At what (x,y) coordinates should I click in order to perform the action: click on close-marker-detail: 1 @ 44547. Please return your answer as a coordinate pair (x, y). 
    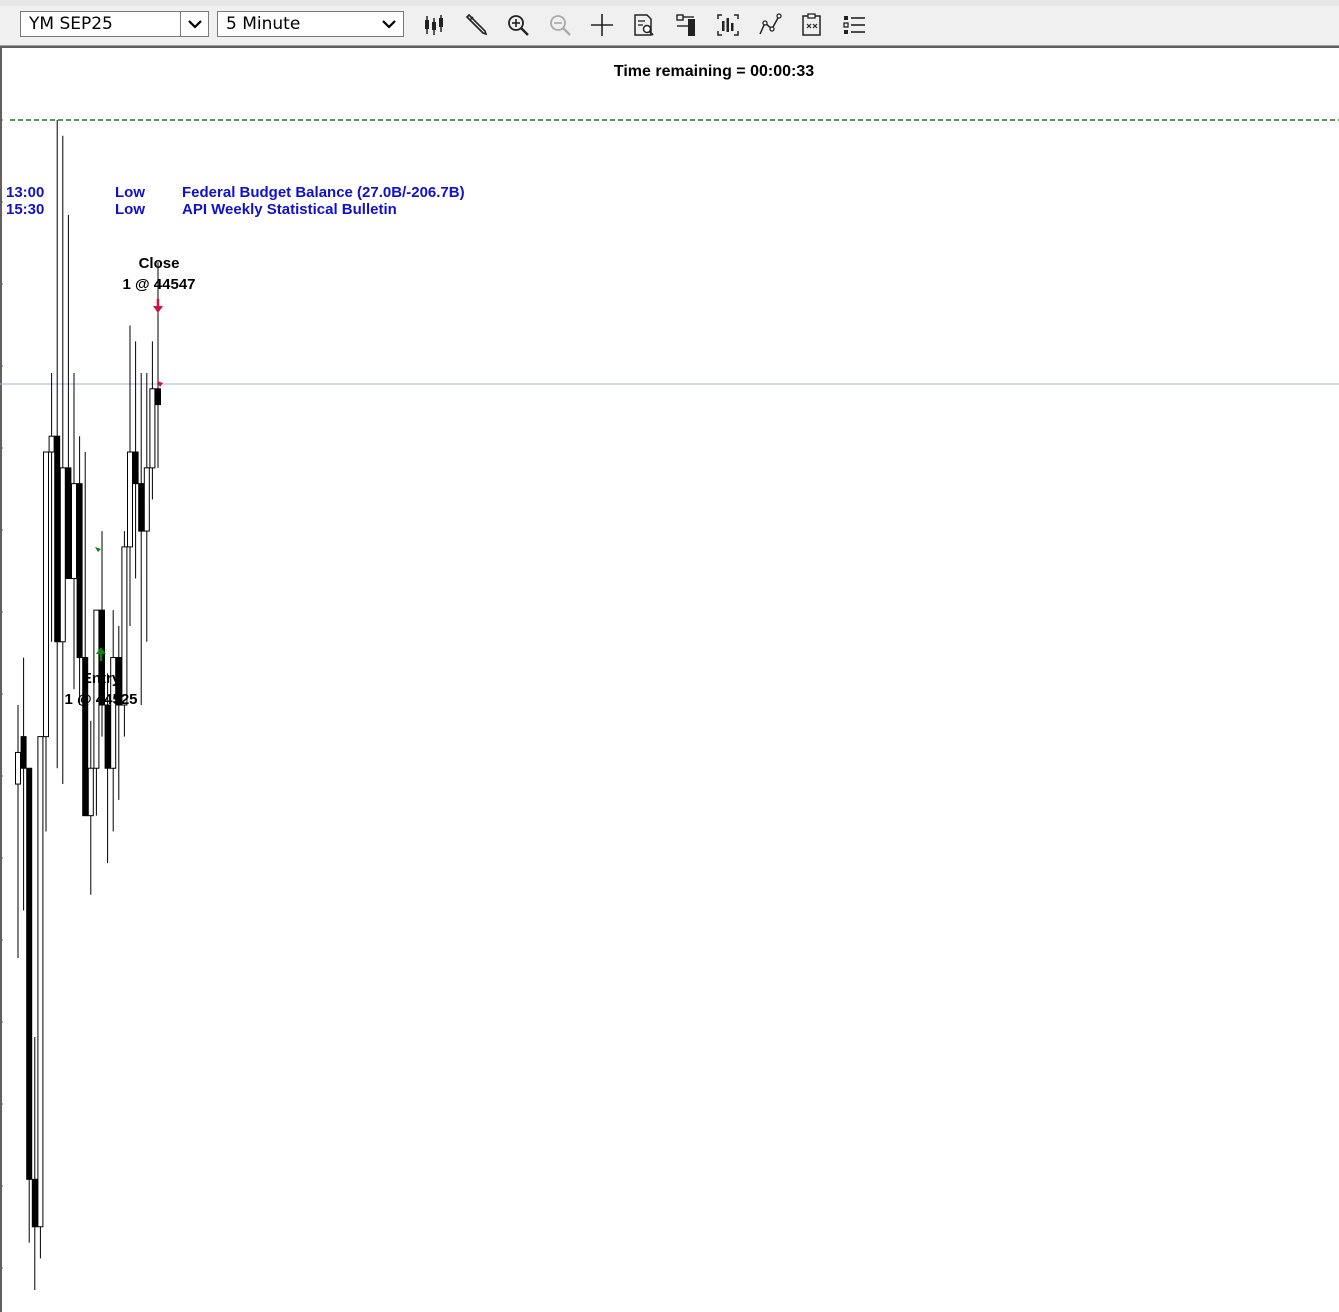
    Looking at the image, I should click on (159, 284).